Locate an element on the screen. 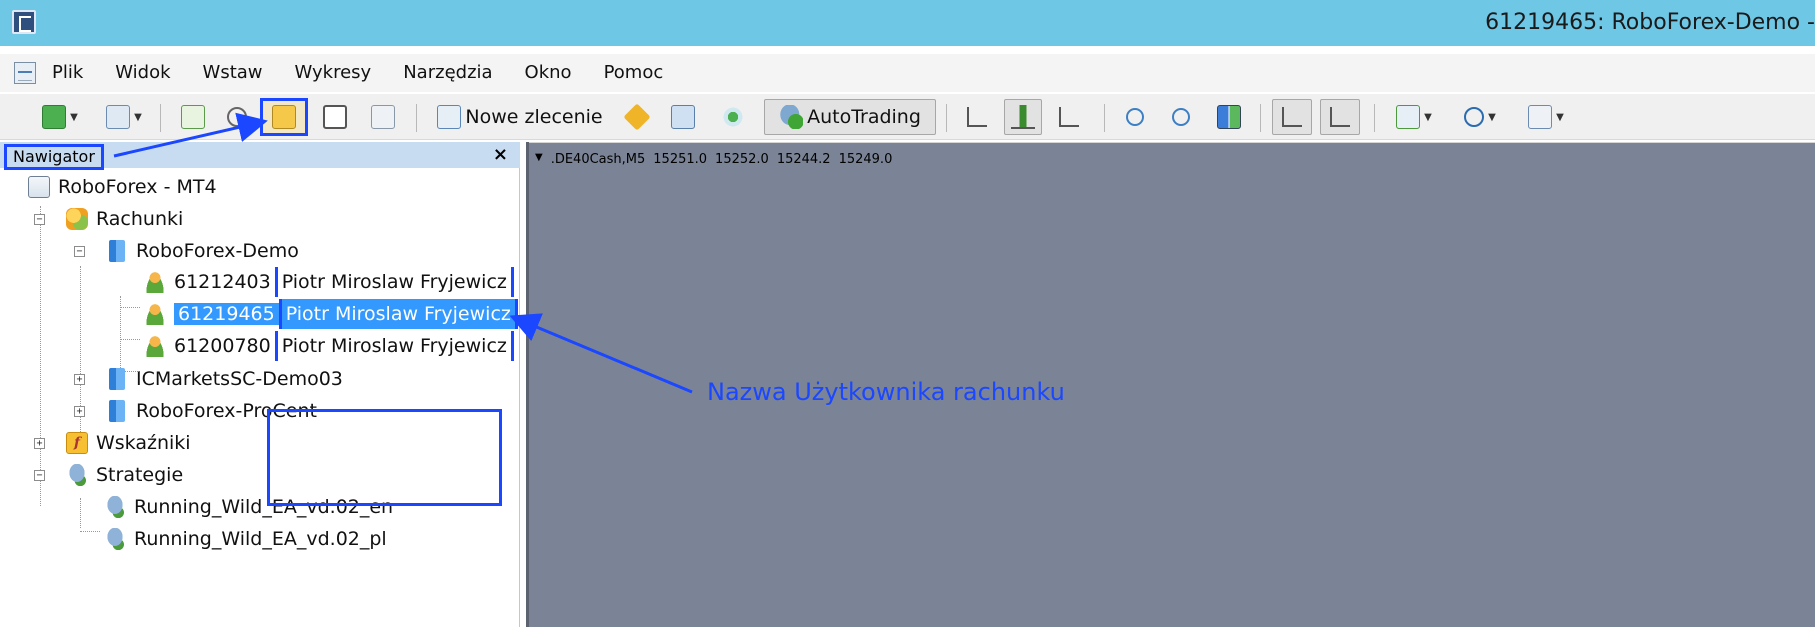  history-center-button is located at coordinates (683, 117).